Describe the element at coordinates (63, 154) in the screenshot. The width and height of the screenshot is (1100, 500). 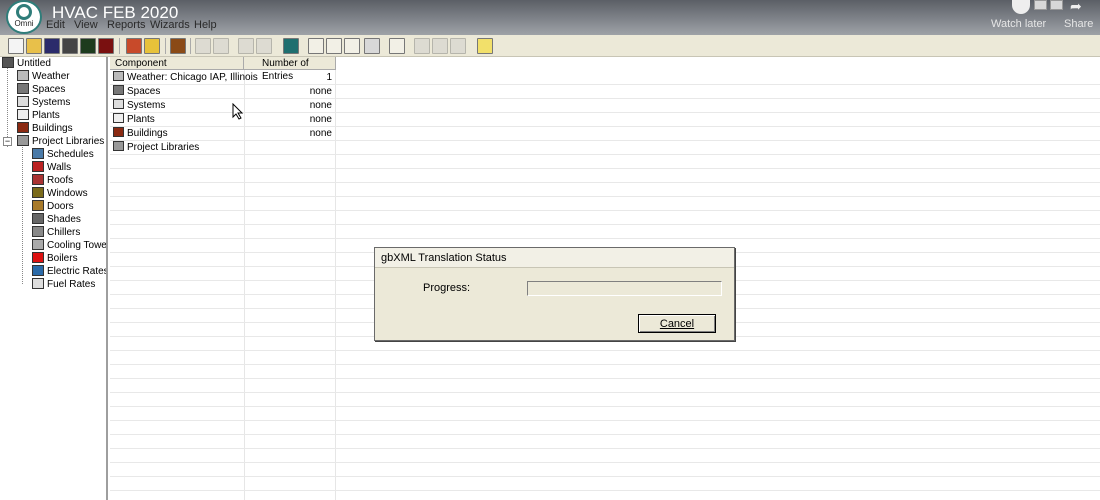
I see `tree-item-schedules: Schedules` at that location.